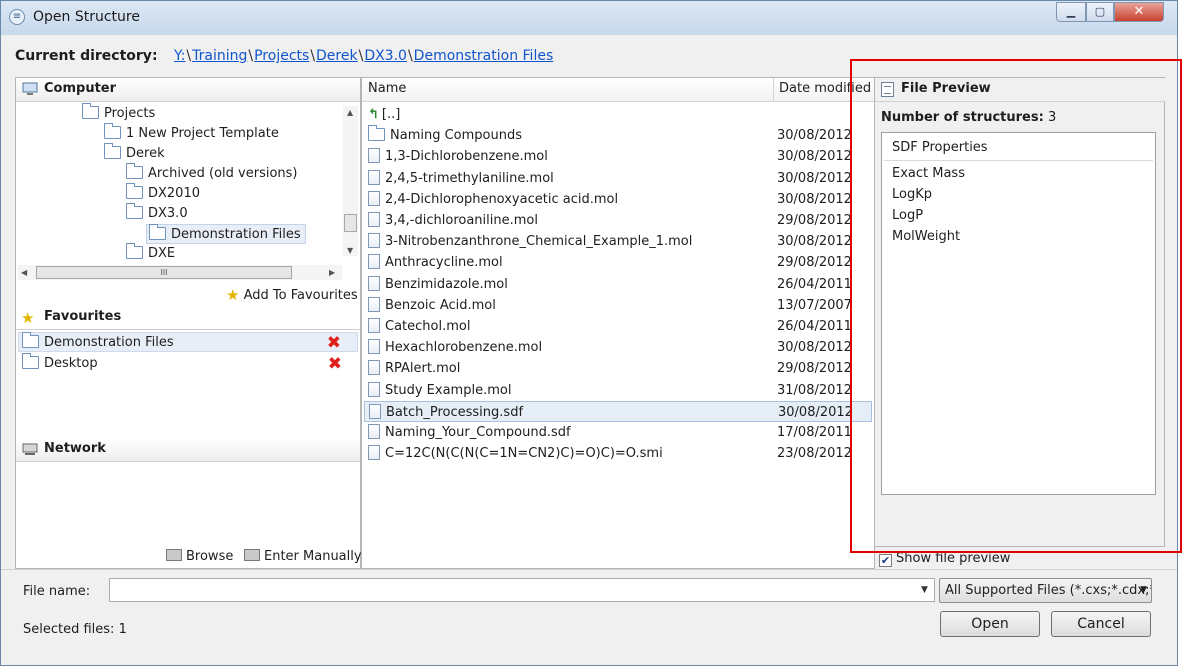 The width and height of the screenshot is (1182, 666). Describe the element at coordinates (428, 326) in the screenshot. I see `file-name-text: Catechol.mol` at that location.